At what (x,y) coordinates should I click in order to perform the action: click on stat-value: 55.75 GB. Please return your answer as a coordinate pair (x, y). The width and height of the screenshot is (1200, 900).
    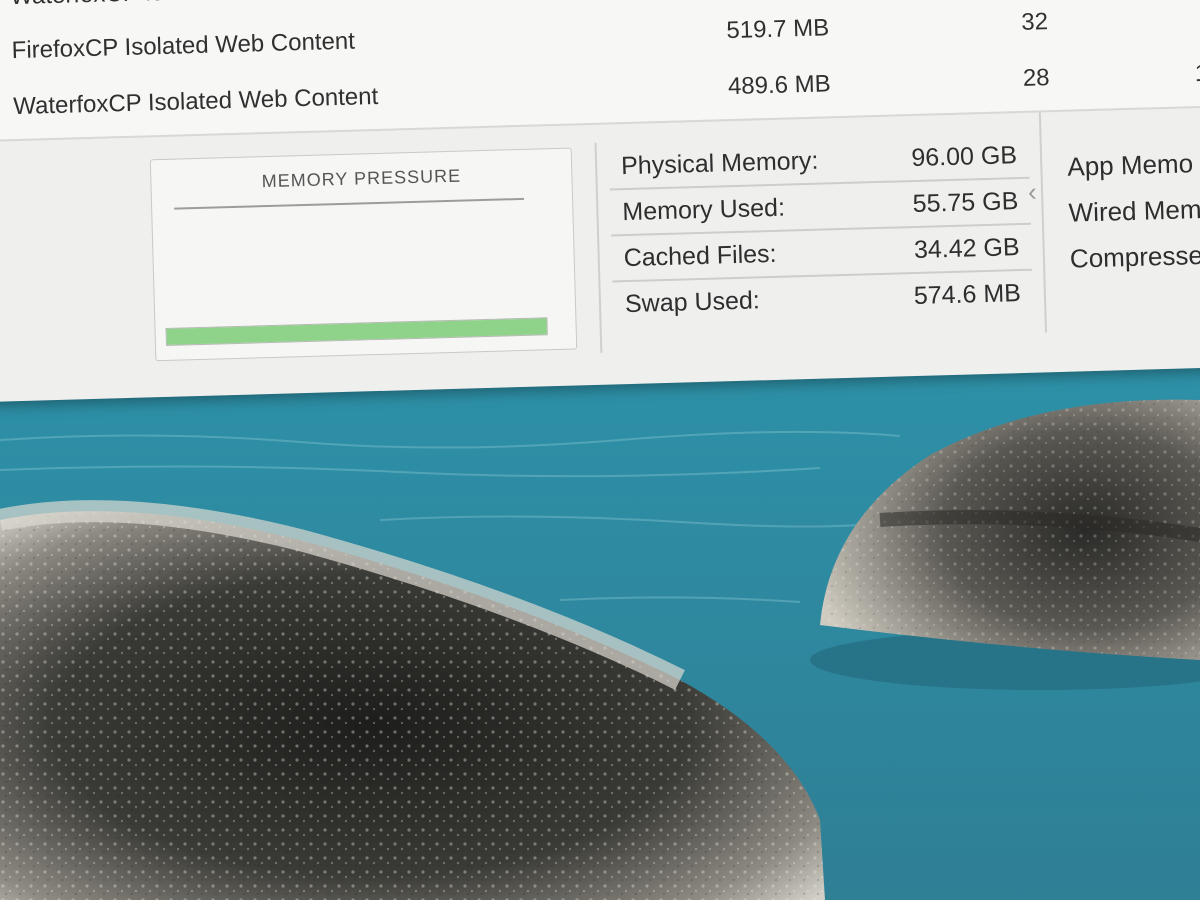
    Looking at the image, I should click on (965, 203).